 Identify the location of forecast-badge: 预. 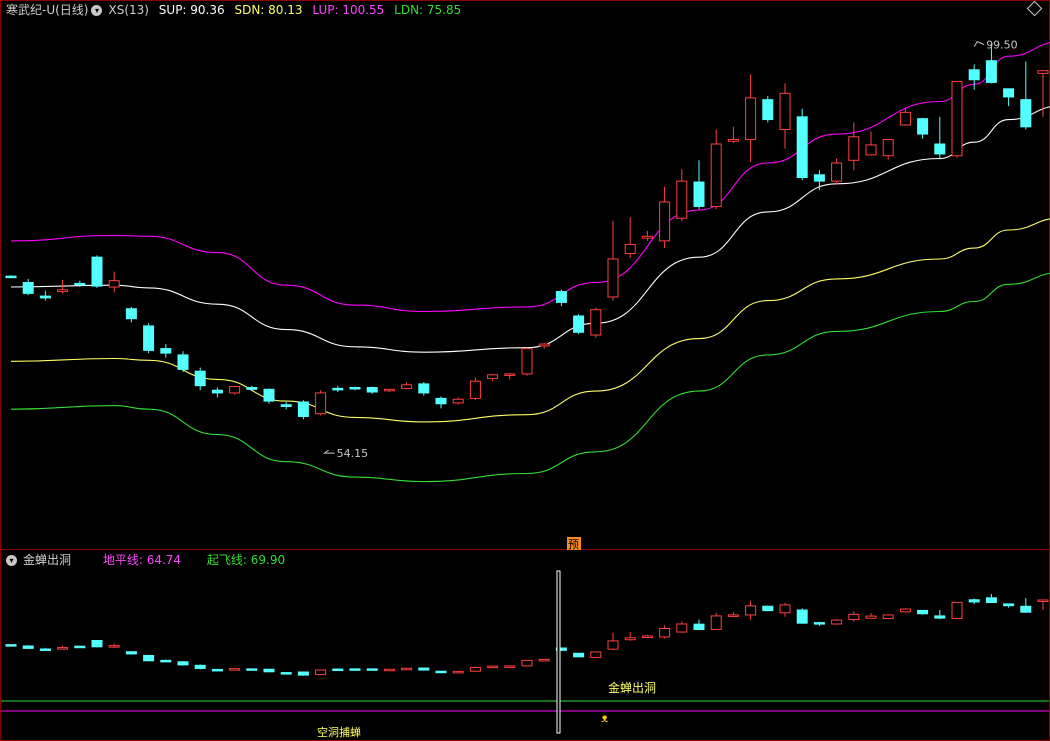
(573, 544).